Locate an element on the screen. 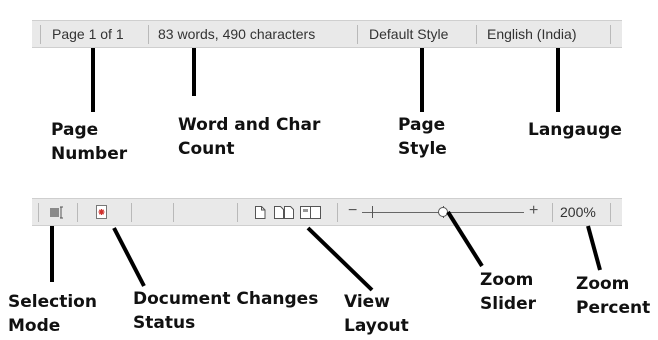 Image resolution: width=658 pixels, height=340 pixels. label-language: Langauge is located at coordinates (575, 130).